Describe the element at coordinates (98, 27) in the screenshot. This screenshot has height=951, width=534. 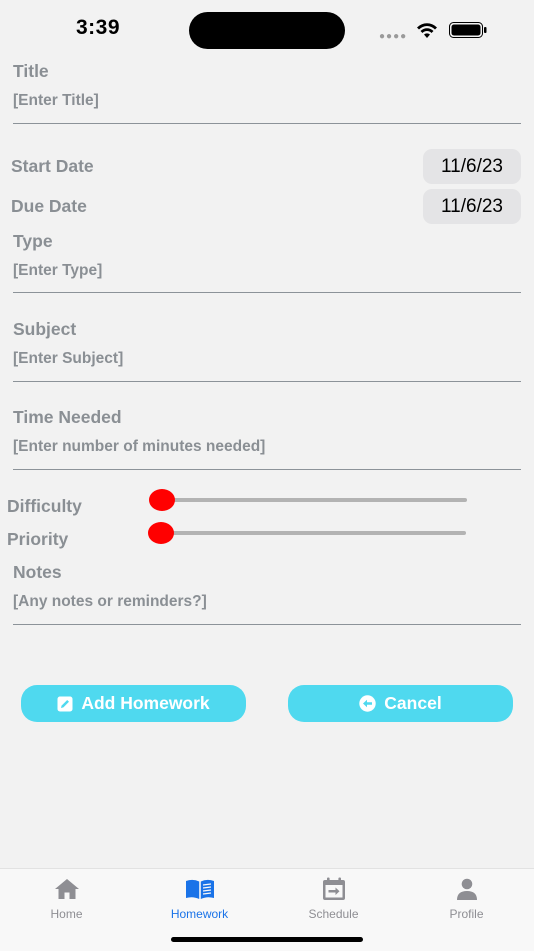
I see `status-time: 3:39` at that location.